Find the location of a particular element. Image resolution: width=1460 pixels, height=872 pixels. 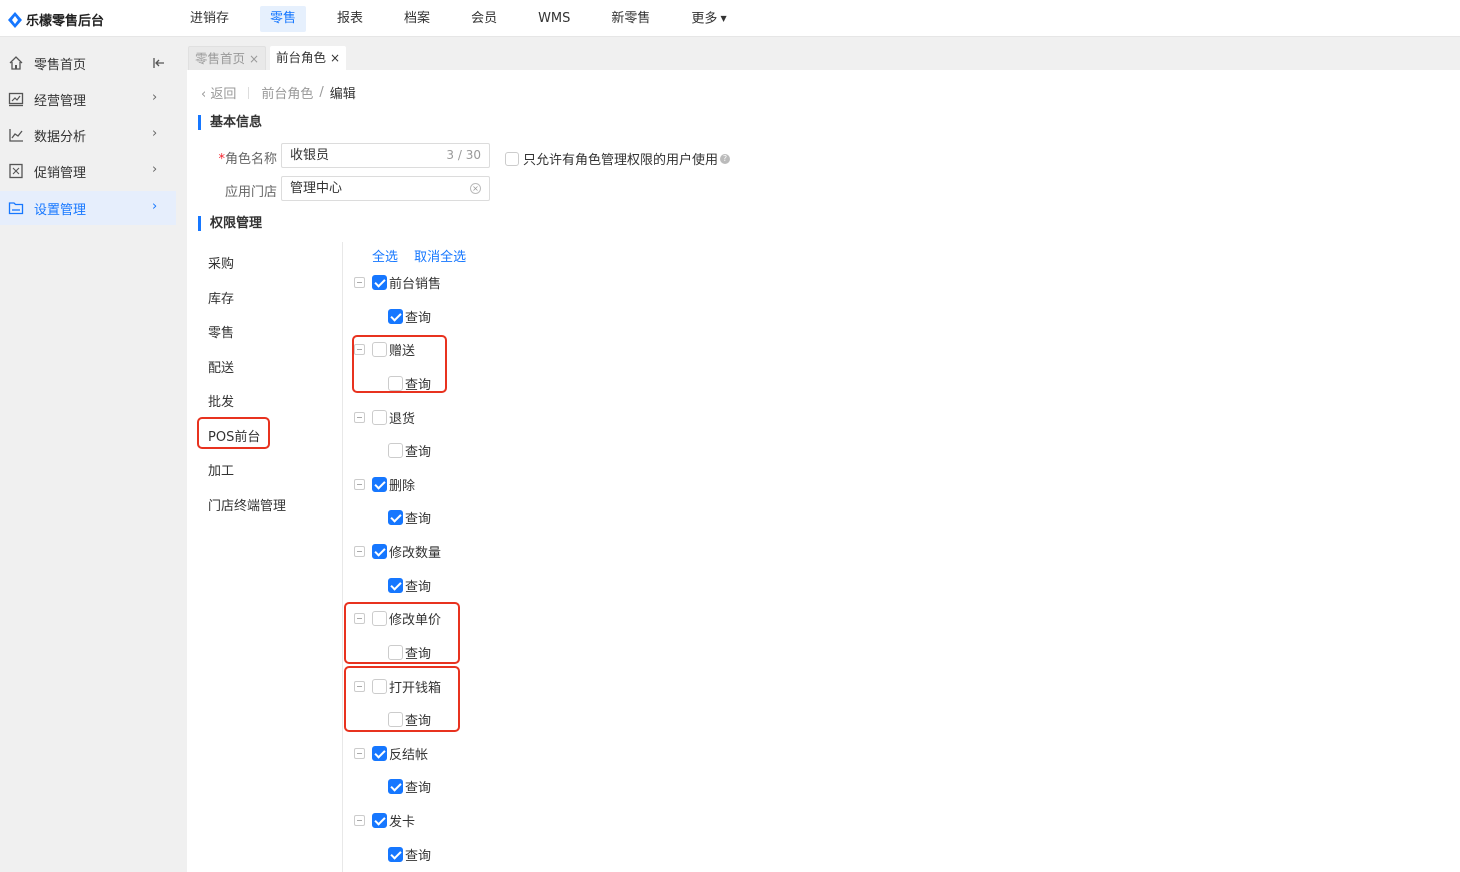

topnav-item-jinxiaocun: 进销存 is located at coordinates (209, 19).